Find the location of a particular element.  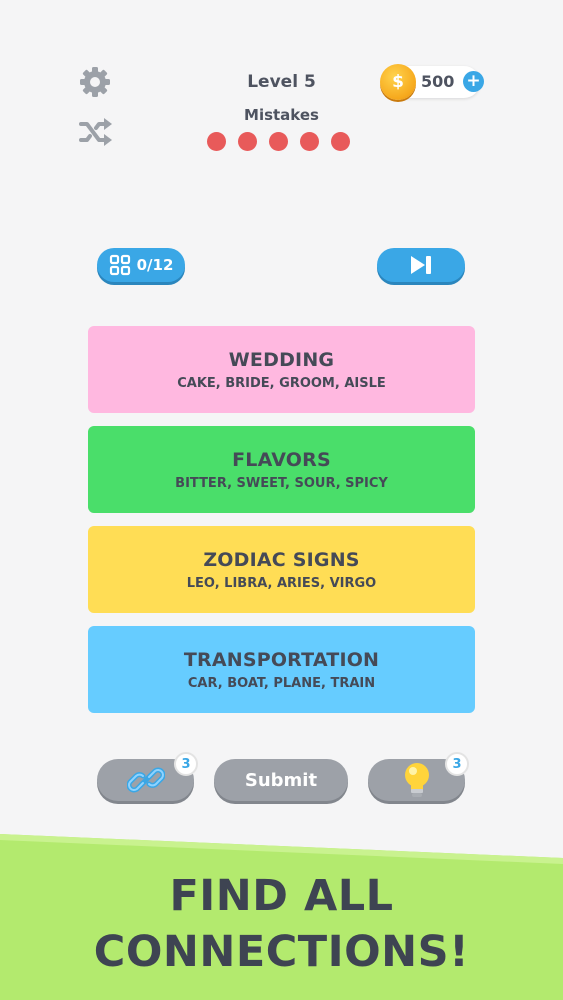

progress-button: 0/12 is located at coordinates (141, 265).